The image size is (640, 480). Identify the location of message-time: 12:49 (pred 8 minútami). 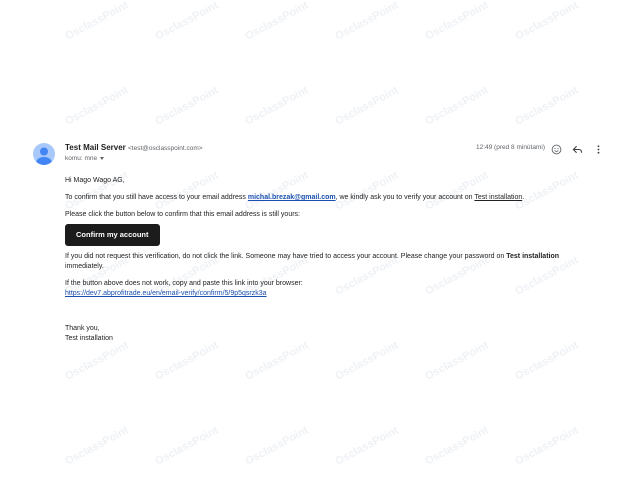
(510, 147).